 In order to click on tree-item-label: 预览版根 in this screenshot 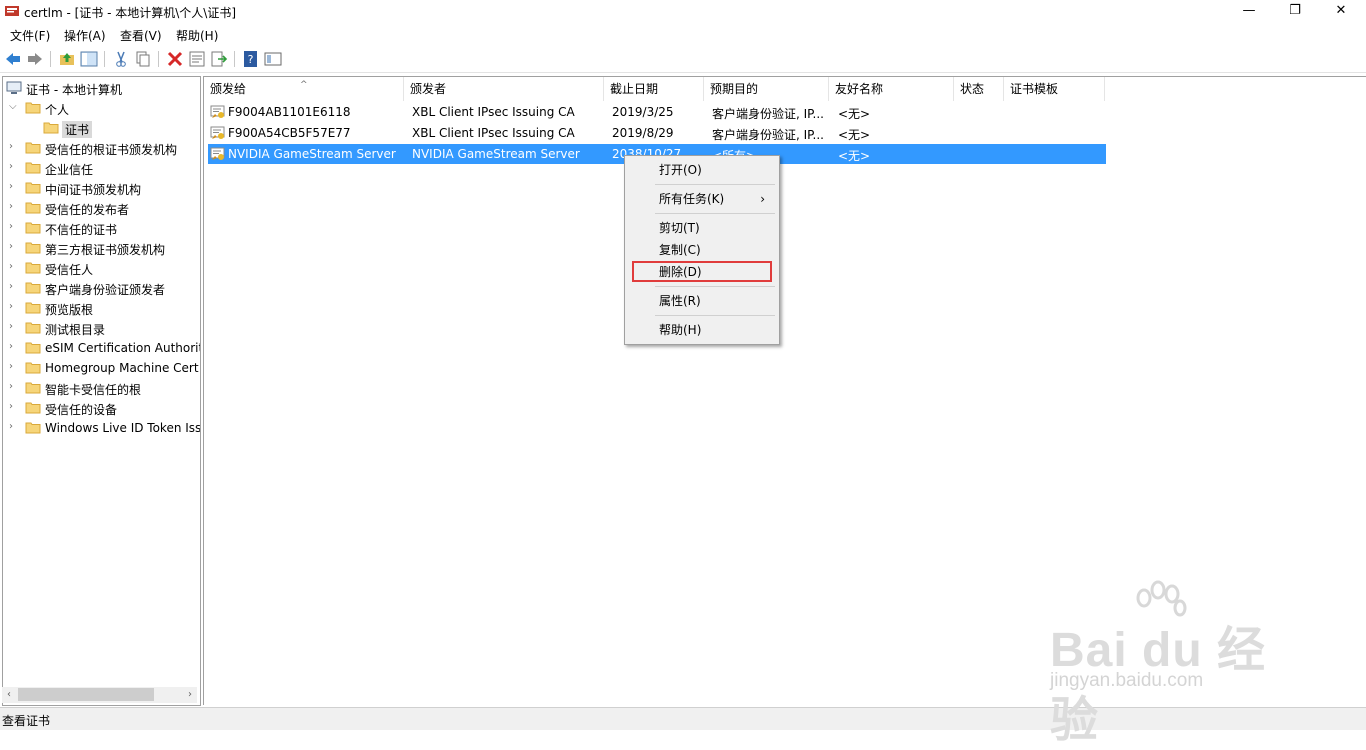, I will do `click(69, 310)`.